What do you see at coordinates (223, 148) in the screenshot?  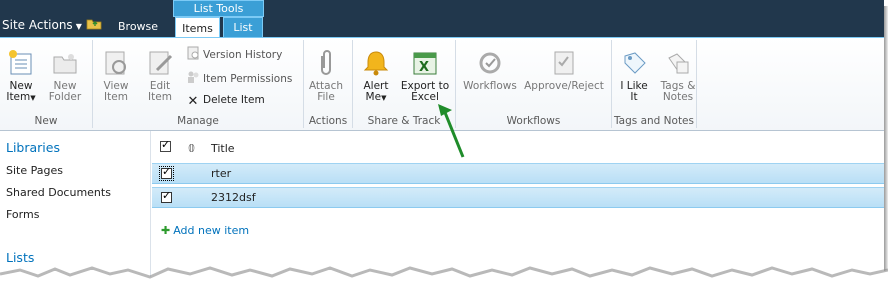 I see `column-header-title: Title` at bounding box center [223, 148].